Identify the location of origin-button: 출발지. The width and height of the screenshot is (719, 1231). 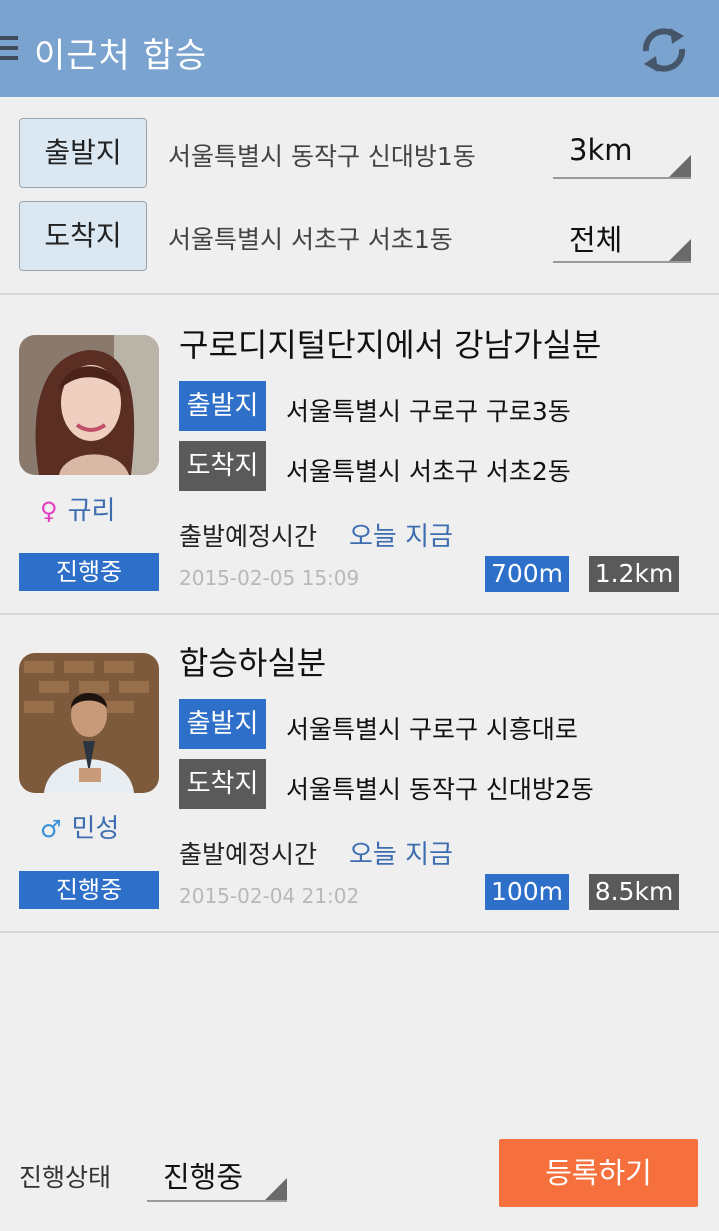
(83, 153).